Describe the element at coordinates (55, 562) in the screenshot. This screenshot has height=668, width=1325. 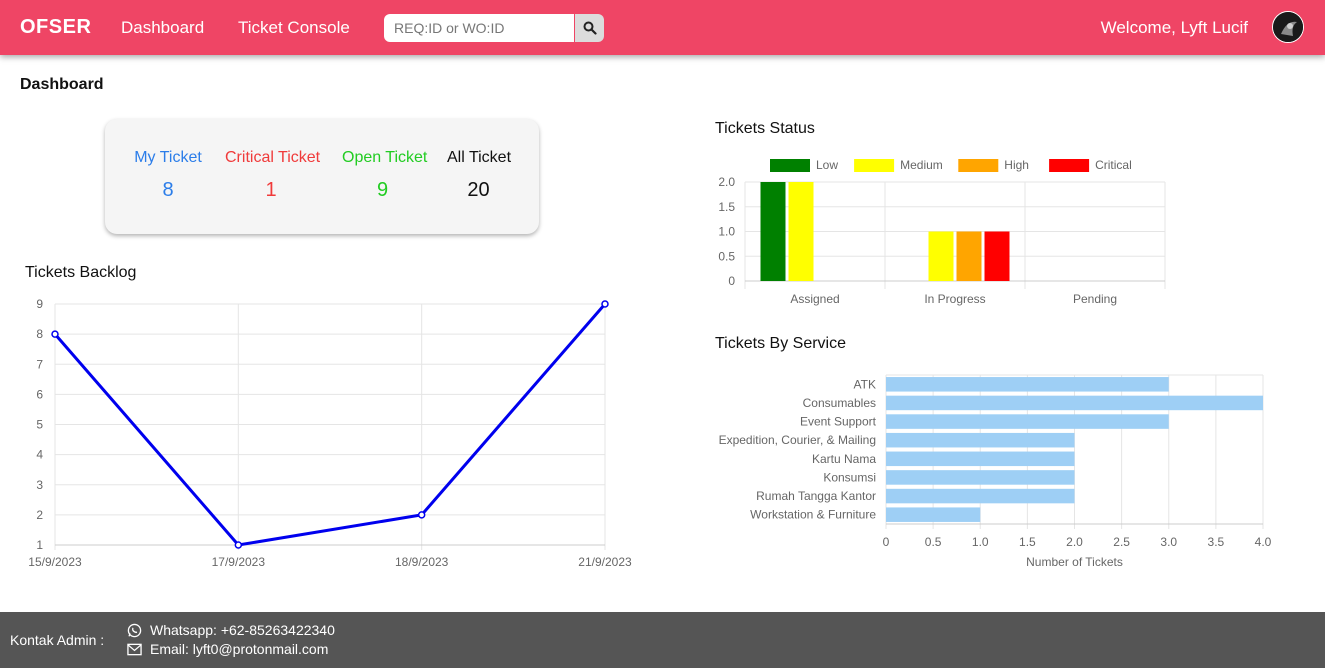
I see `backlog-x-tick-label: 15/9/2023` at that location.